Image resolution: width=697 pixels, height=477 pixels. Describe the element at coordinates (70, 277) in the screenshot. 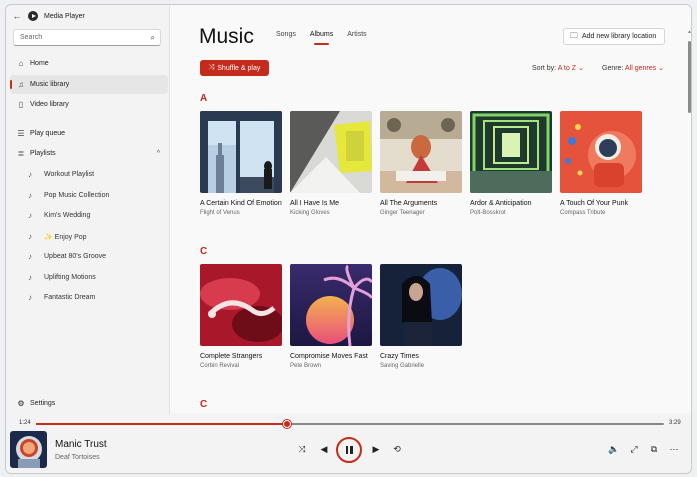

I see `playlist-label: Uplifting Motions` at that location.